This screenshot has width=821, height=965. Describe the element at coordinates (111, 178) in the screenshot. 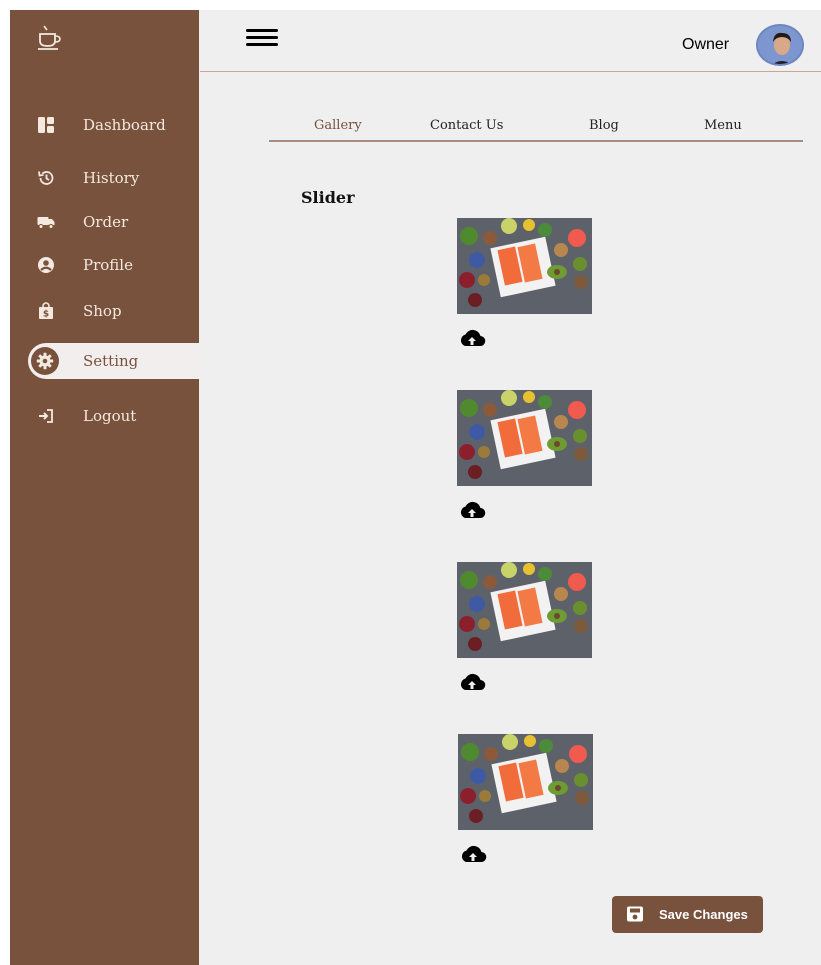

I see `sidebar-item-label: History` at that location.